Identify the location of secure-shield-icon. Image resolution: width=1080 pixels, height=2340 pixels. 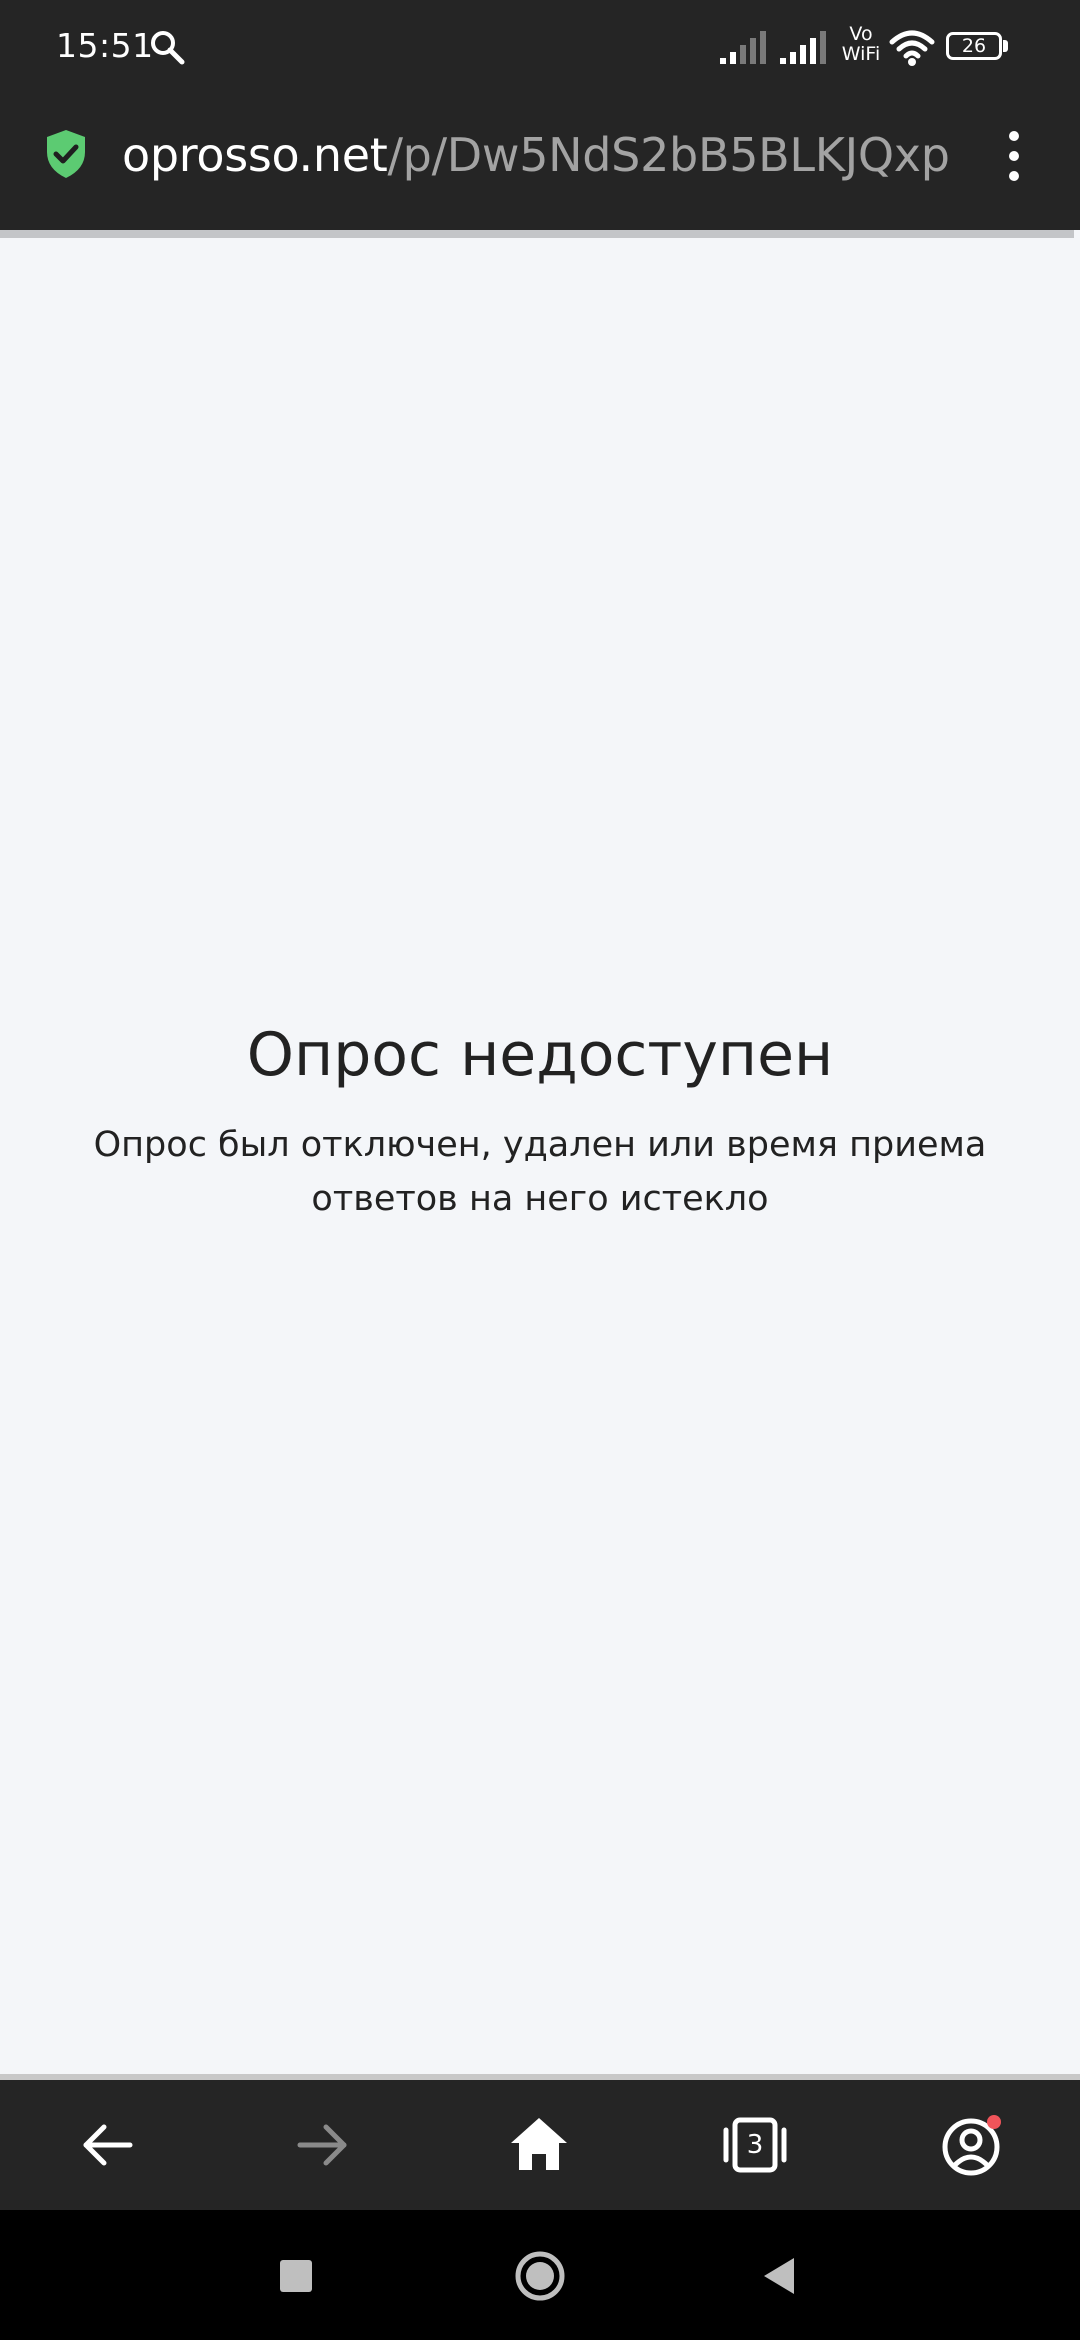
(66, 154).